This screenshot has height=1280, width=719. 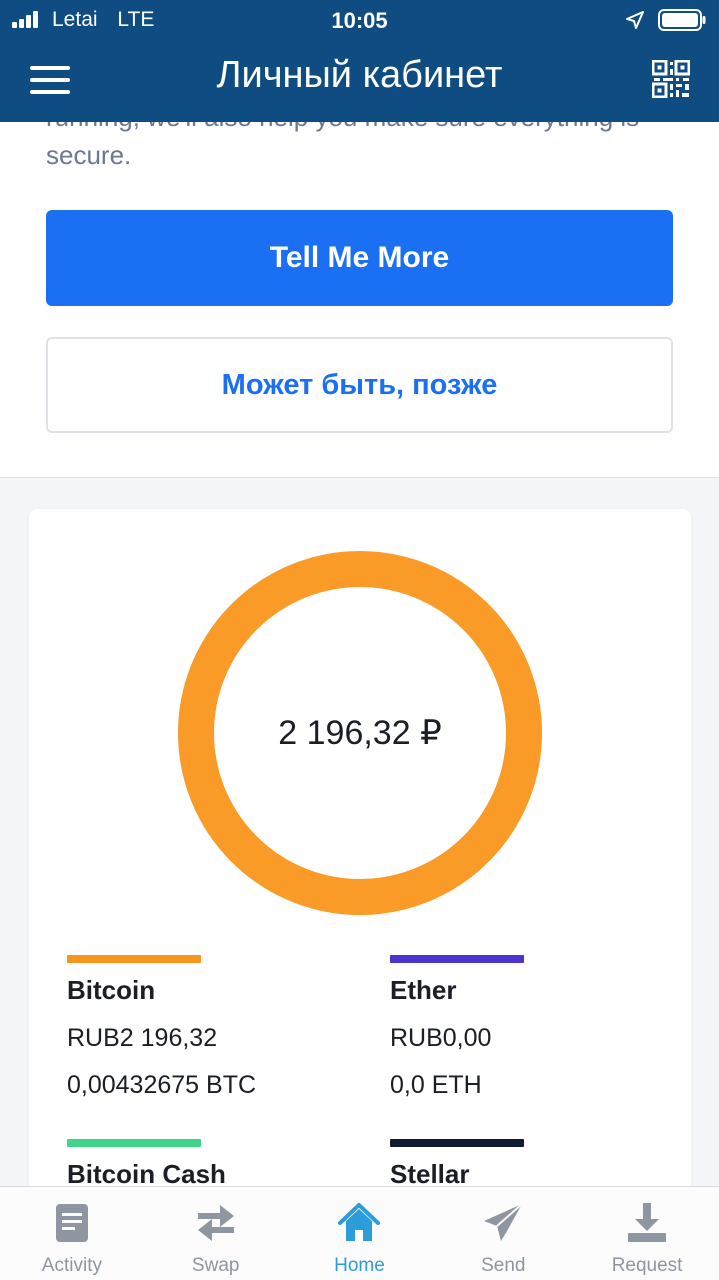 I want to click on location-arrow-icon, so click(x=635, y=20).